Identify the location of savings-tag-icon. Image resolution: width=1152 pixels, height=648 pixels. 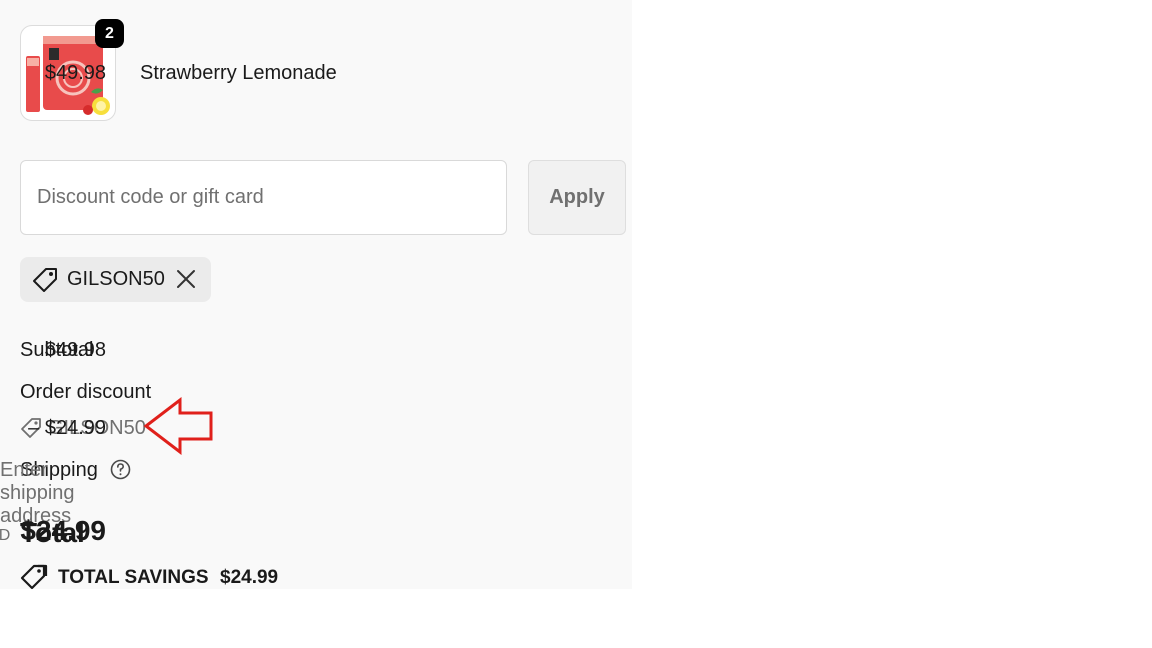
(34, 577).